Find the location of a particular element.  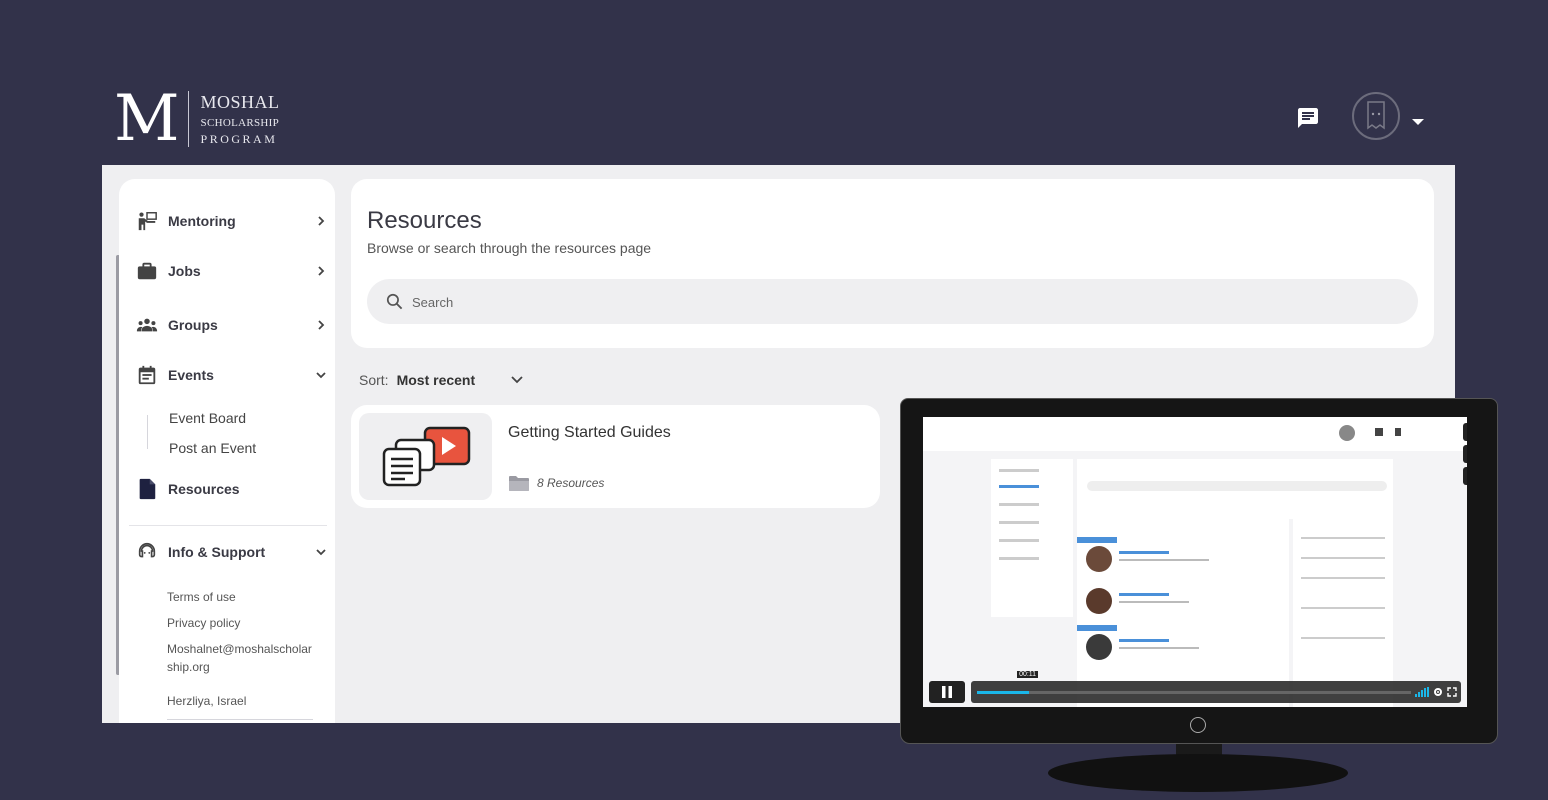

search-icon is located at coordinates (394, 301).